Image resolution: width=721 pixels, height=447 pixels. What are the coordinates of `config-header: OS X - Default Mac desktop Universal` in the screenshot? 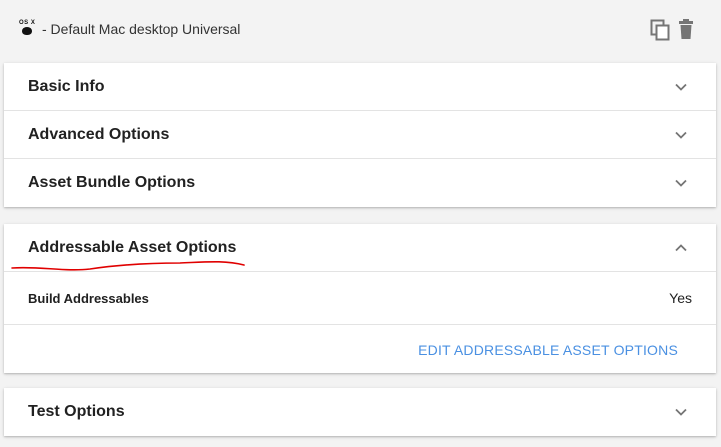 It's located at (360, 31).